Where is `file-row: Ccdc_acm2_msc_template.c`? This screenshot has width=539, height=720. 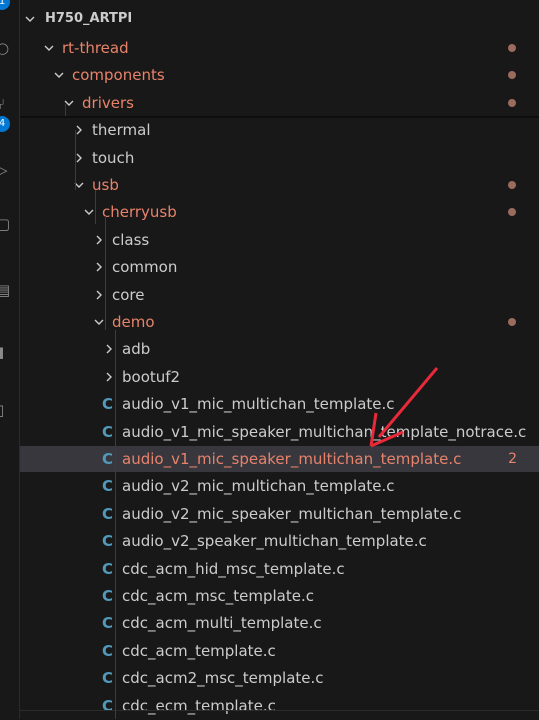 file-row: Ccdc_acm2_msc_template.c is located at coordinates (279, 678).